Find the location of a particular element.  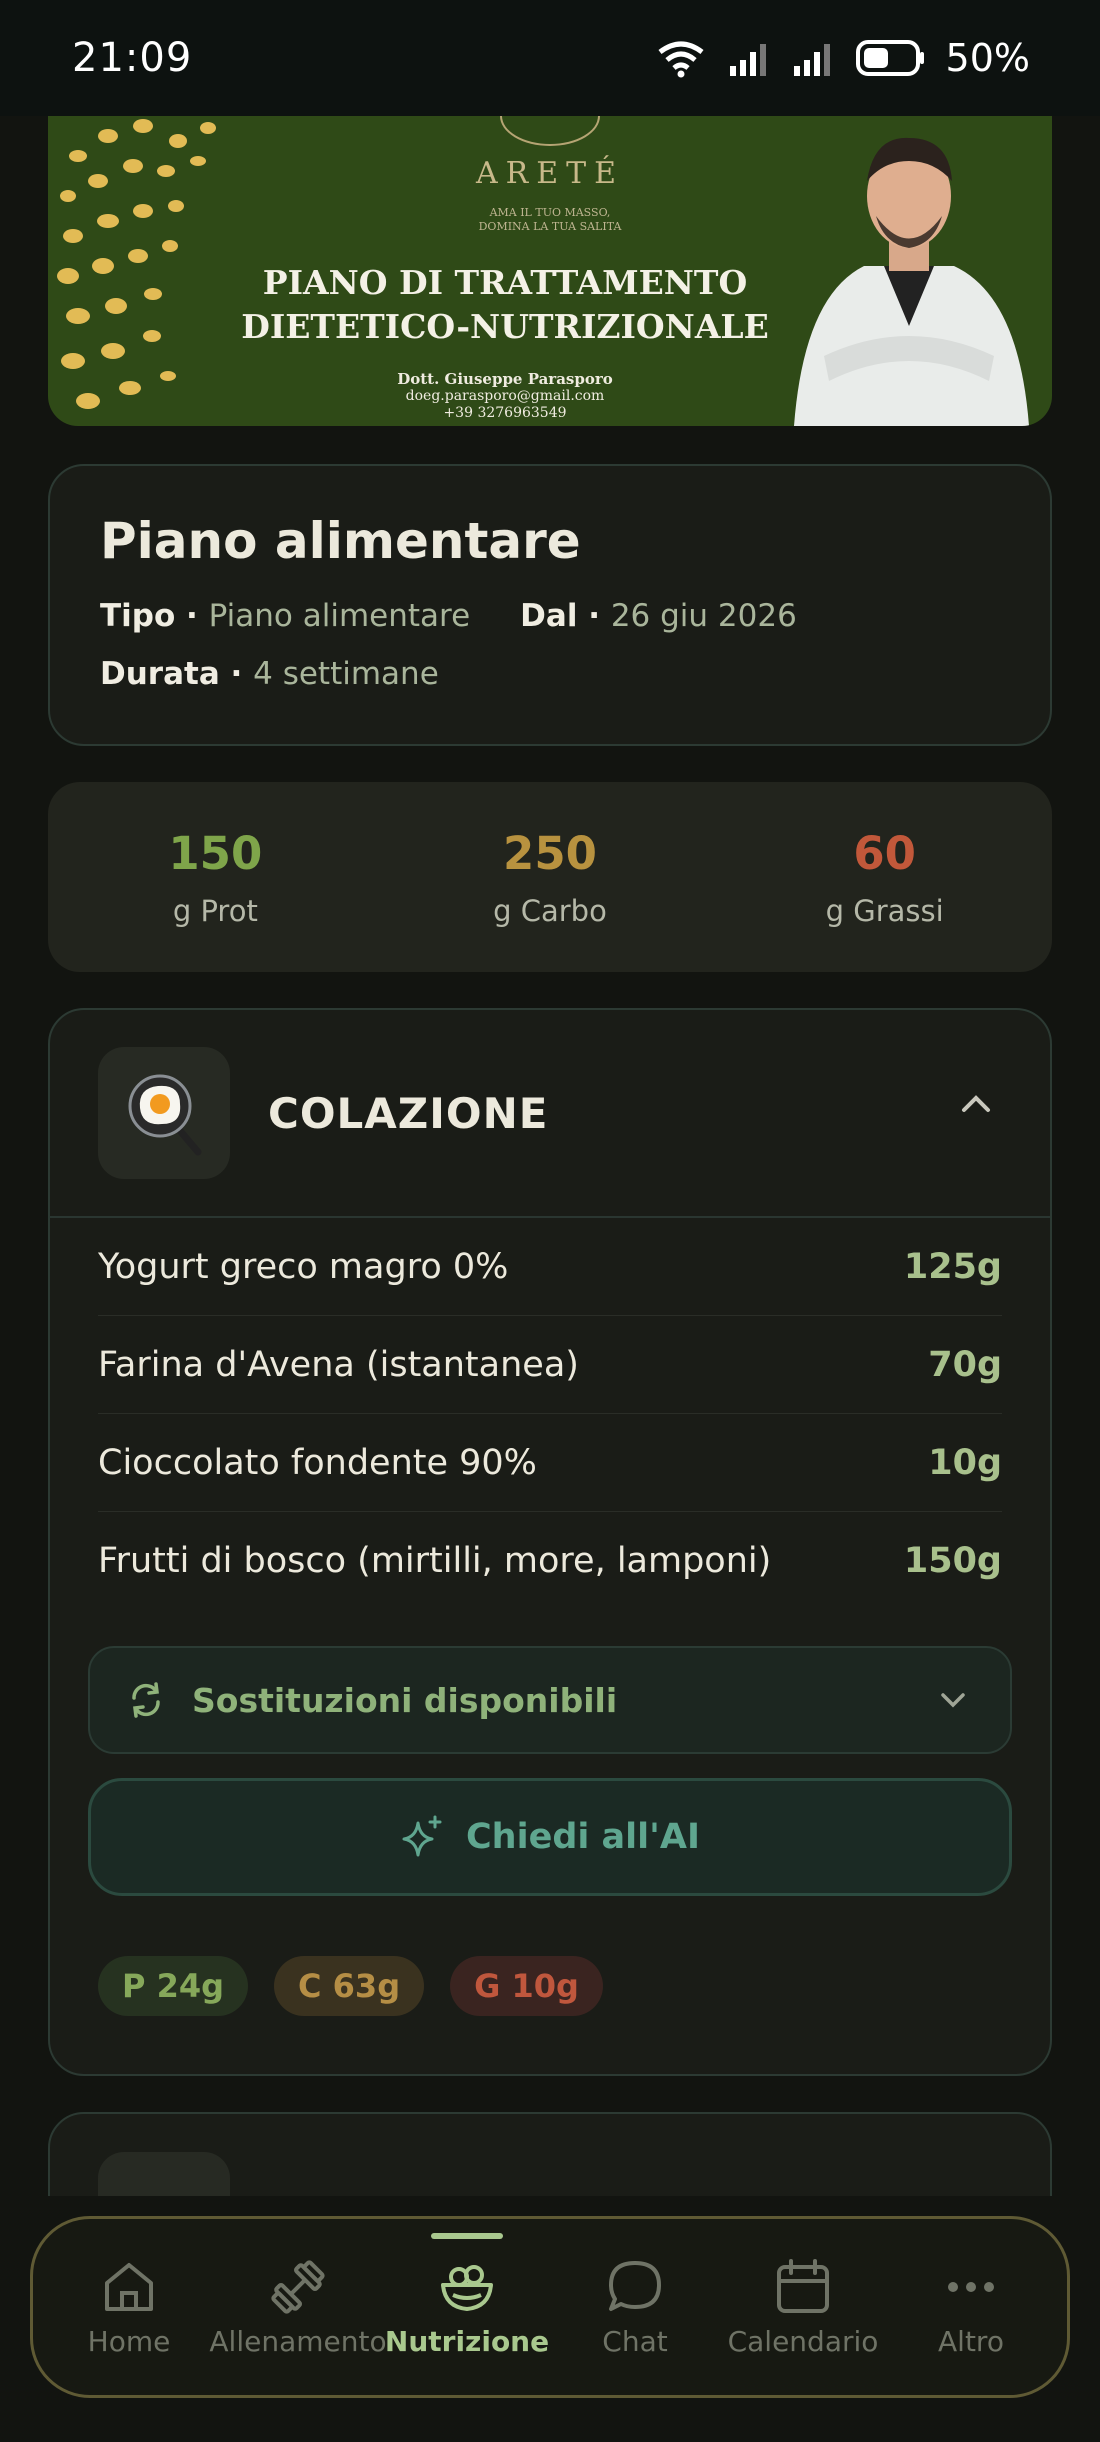

nav-chat: Chat is located at coordinates (635, 2307).